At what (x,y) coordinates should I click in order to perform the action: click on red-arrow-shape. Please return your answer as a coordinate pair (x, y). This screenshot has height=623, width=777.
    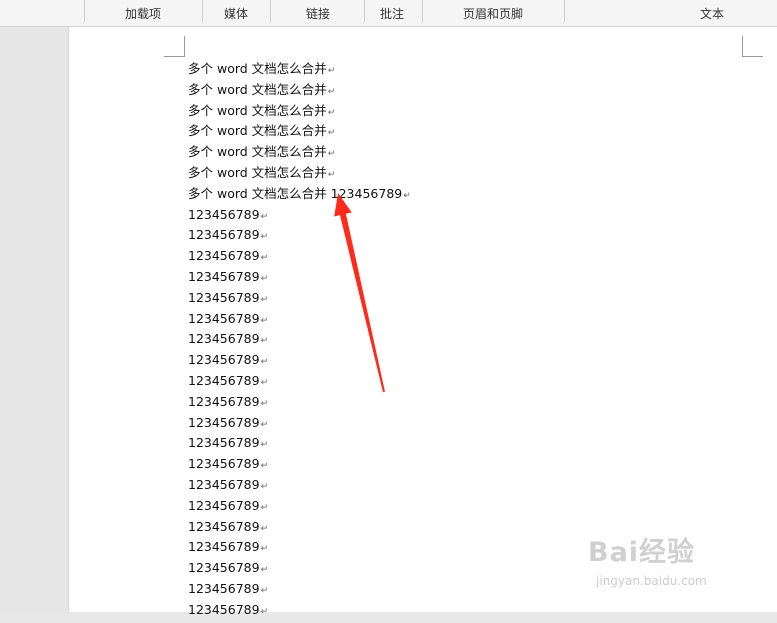
    Looking at the image, I should click on (359, 293).